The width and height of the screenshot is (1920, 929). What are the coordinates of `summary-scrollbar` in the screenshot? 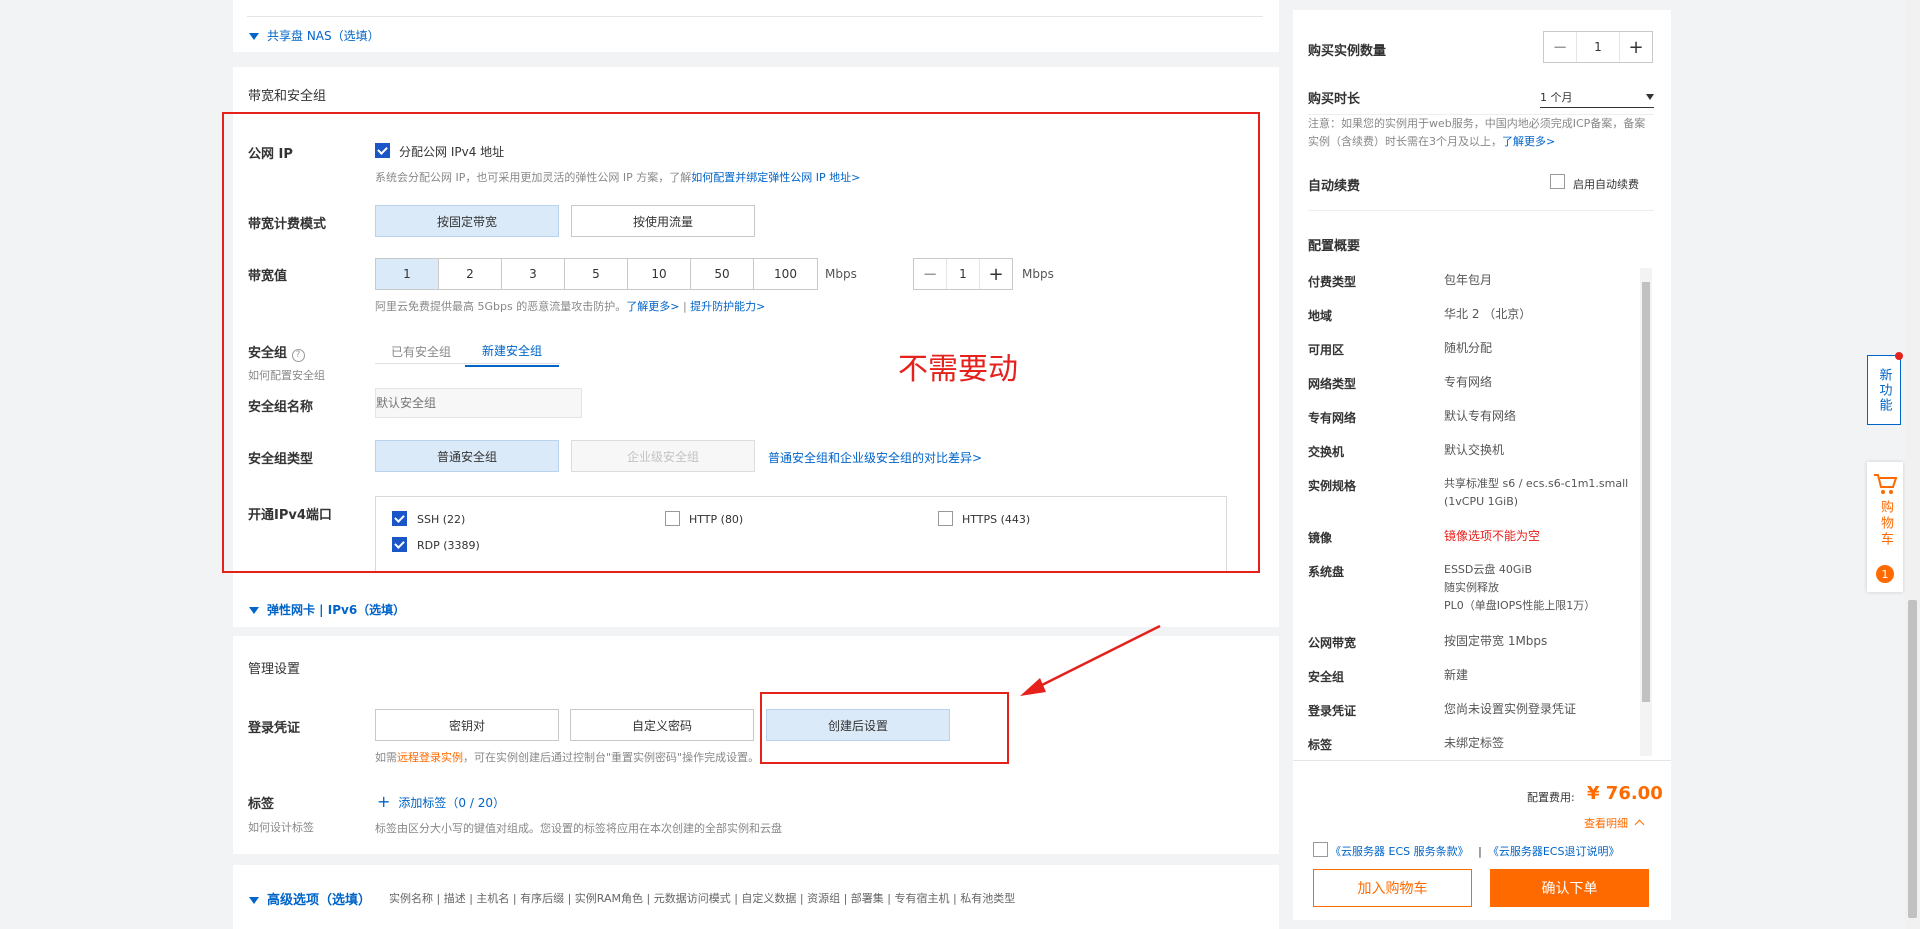 It's located at (1646, 512).